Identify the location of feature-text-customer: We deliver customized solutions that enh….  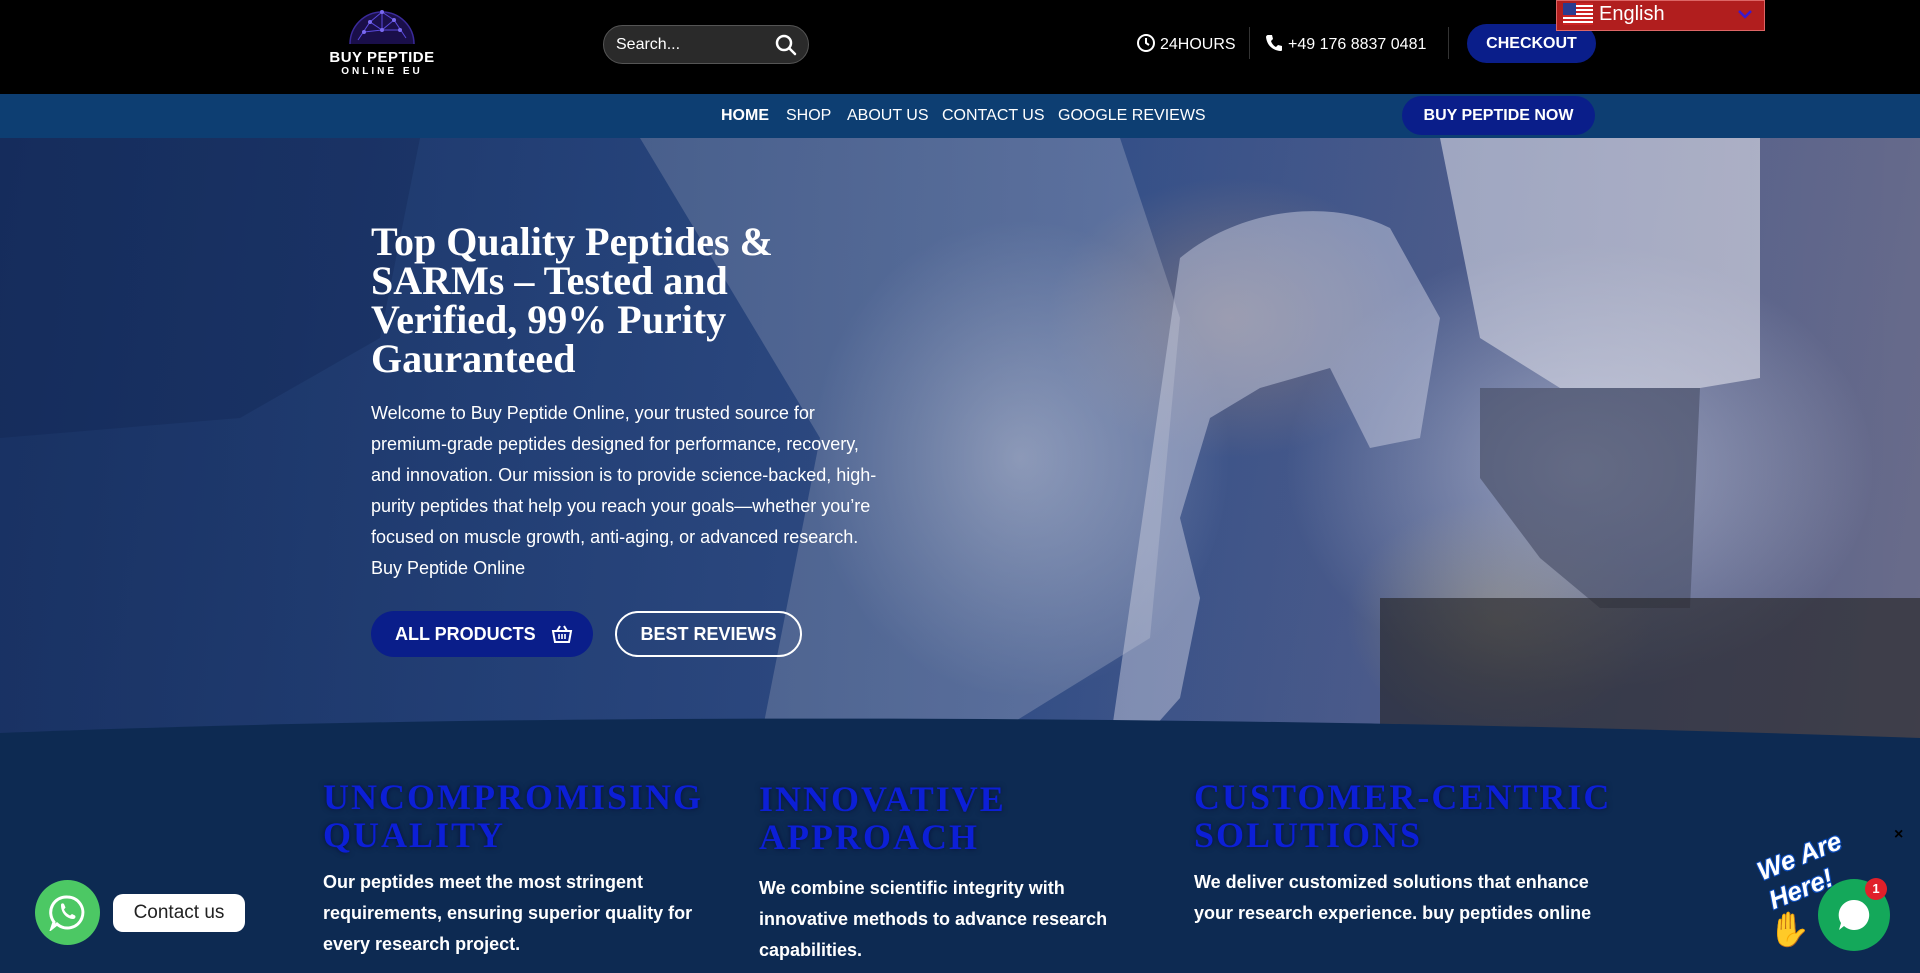
(1393, 897).